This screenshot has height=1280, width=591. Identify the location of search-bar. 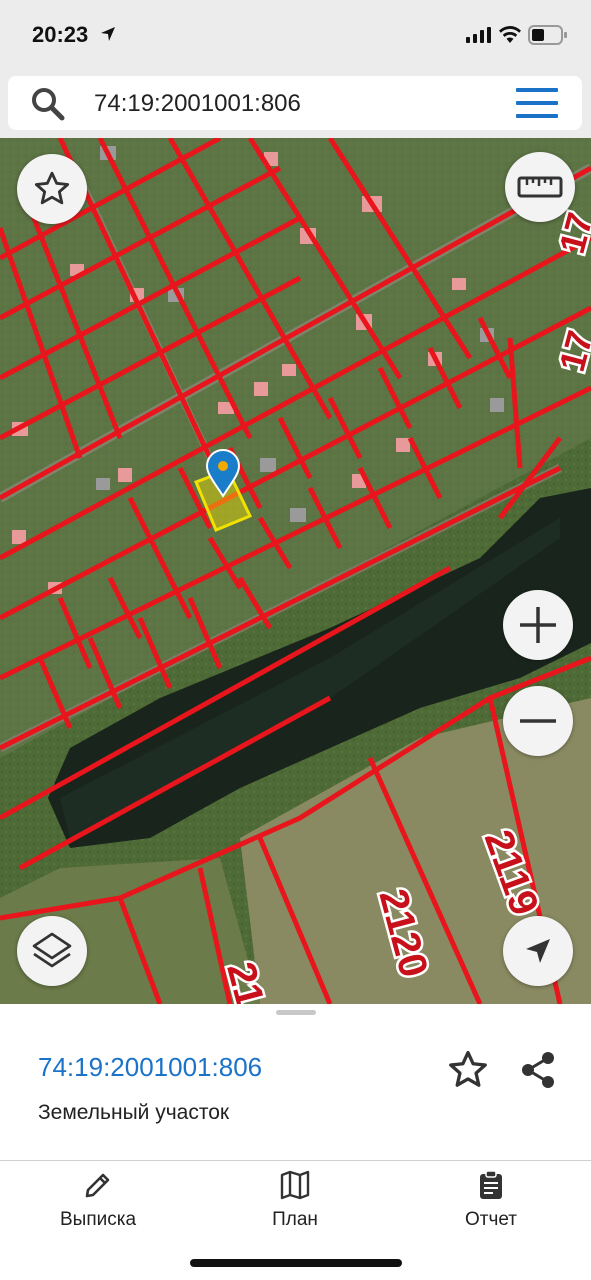
(295, 103).